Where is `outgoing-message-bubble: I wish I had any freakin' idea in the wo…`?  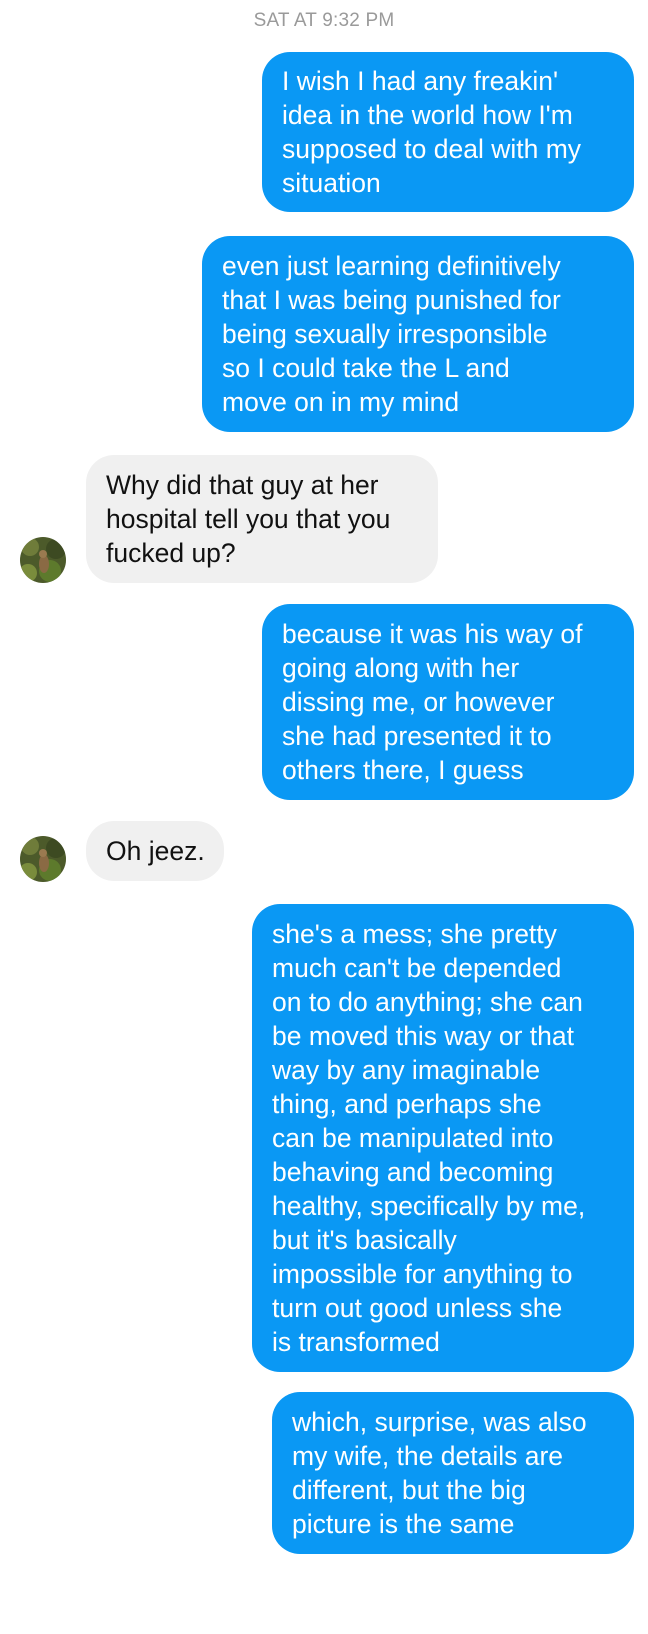
outgoing-message-bubble: I wish I had any freakin' idea in the wo… is located at coordinates (448, 132).